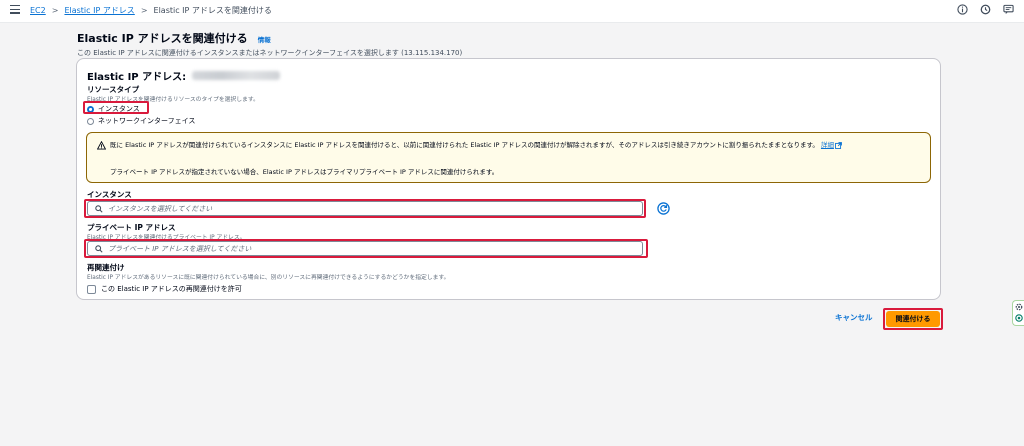 The width and height of the screenshot is (1024, 446). Describe the element at coordinates (264, 40) in the screenshot. I see `info-link: 情報` at that location.